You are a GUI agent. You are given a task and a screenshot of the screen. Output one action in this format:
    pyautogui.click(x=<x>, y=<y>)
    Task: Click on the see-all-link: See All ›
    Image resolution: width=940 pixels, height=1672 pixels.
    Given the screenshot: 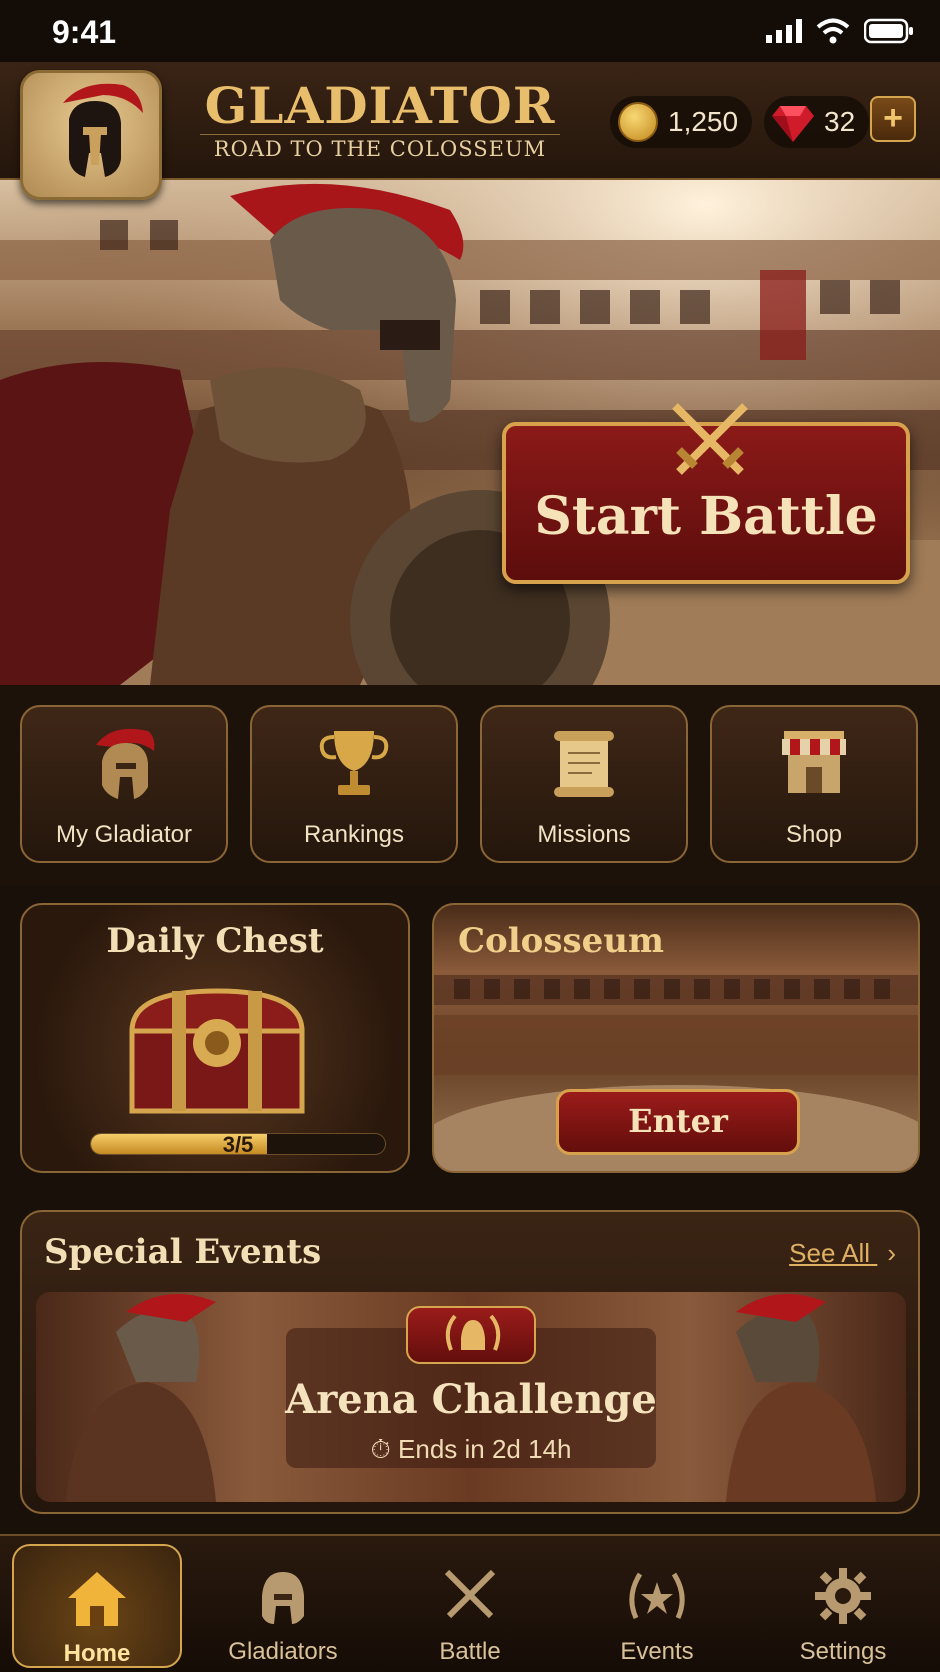 What is the action you would take?
    pyautogui.click(x=842, y=1253)
    